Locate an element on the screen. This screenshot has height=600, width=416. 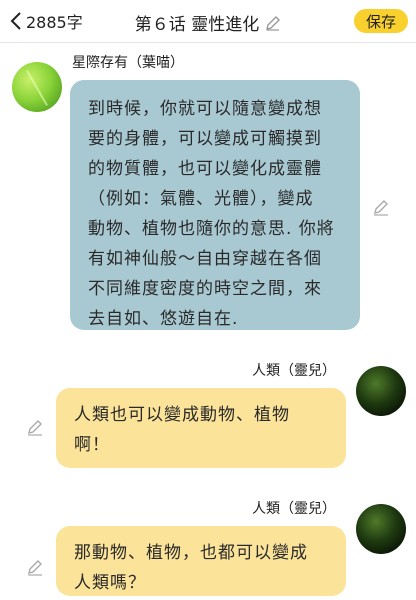
message-bubble: 人類也可以變成動物、植物 啊！ is located at coordinates (201, 428).